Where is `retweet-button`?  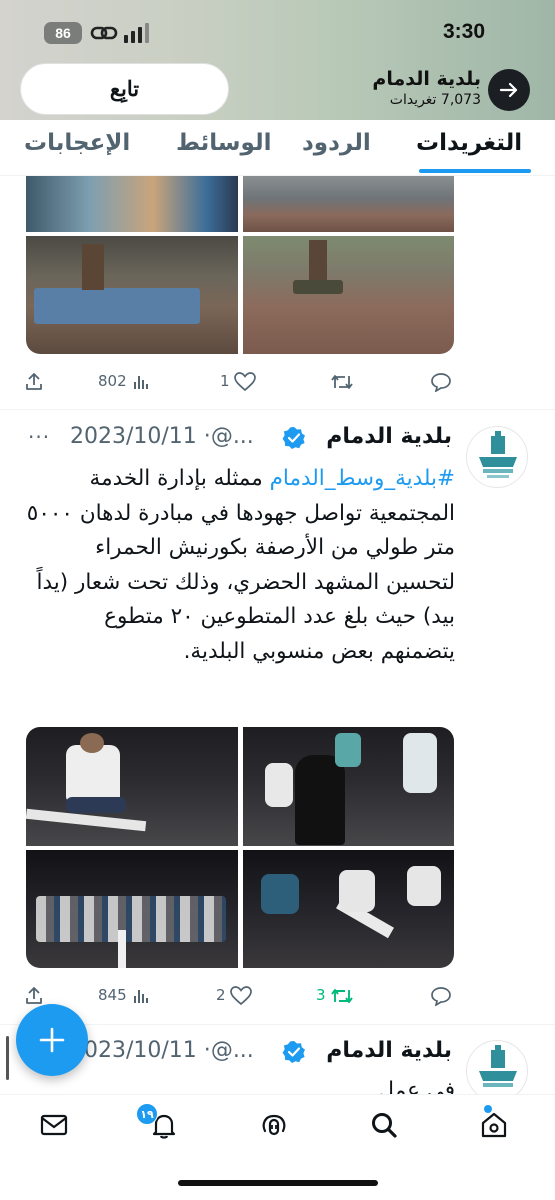
retweet-button is located at coordinates (342, 381).